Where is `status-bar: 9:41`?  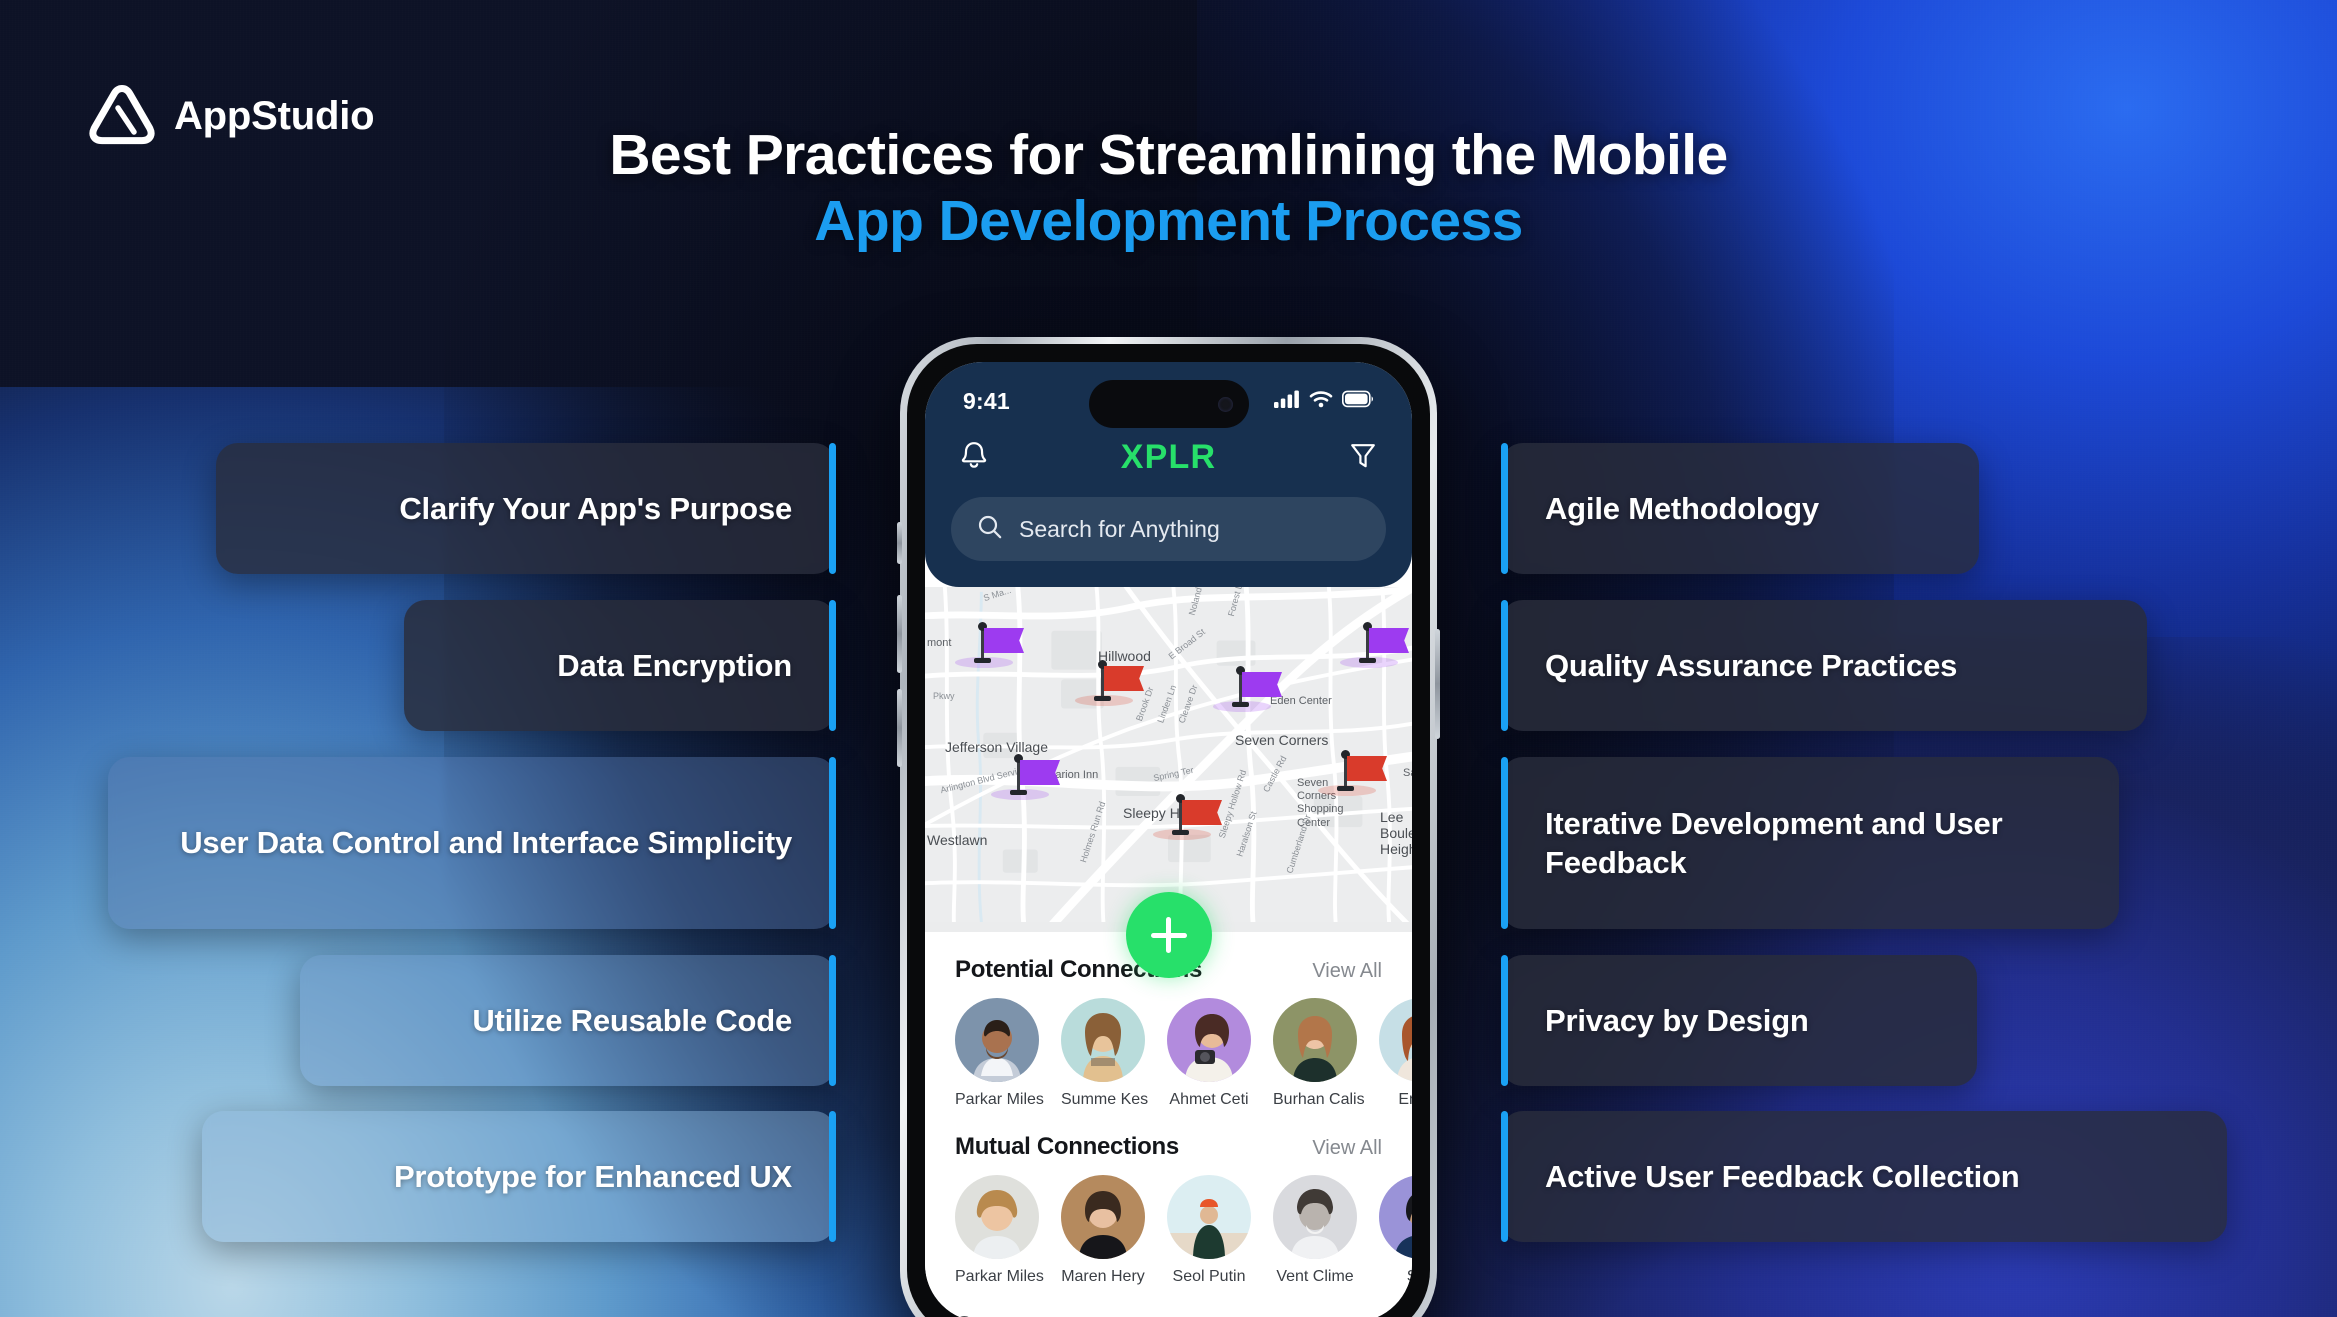
status-bar: 9:41 is located at coordinates (1168, 404).